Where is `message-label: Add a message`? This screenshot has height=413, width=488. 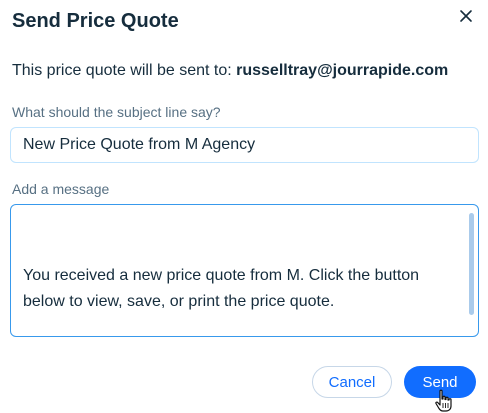 message-label: Add a message is located at coordinates (61, 189).